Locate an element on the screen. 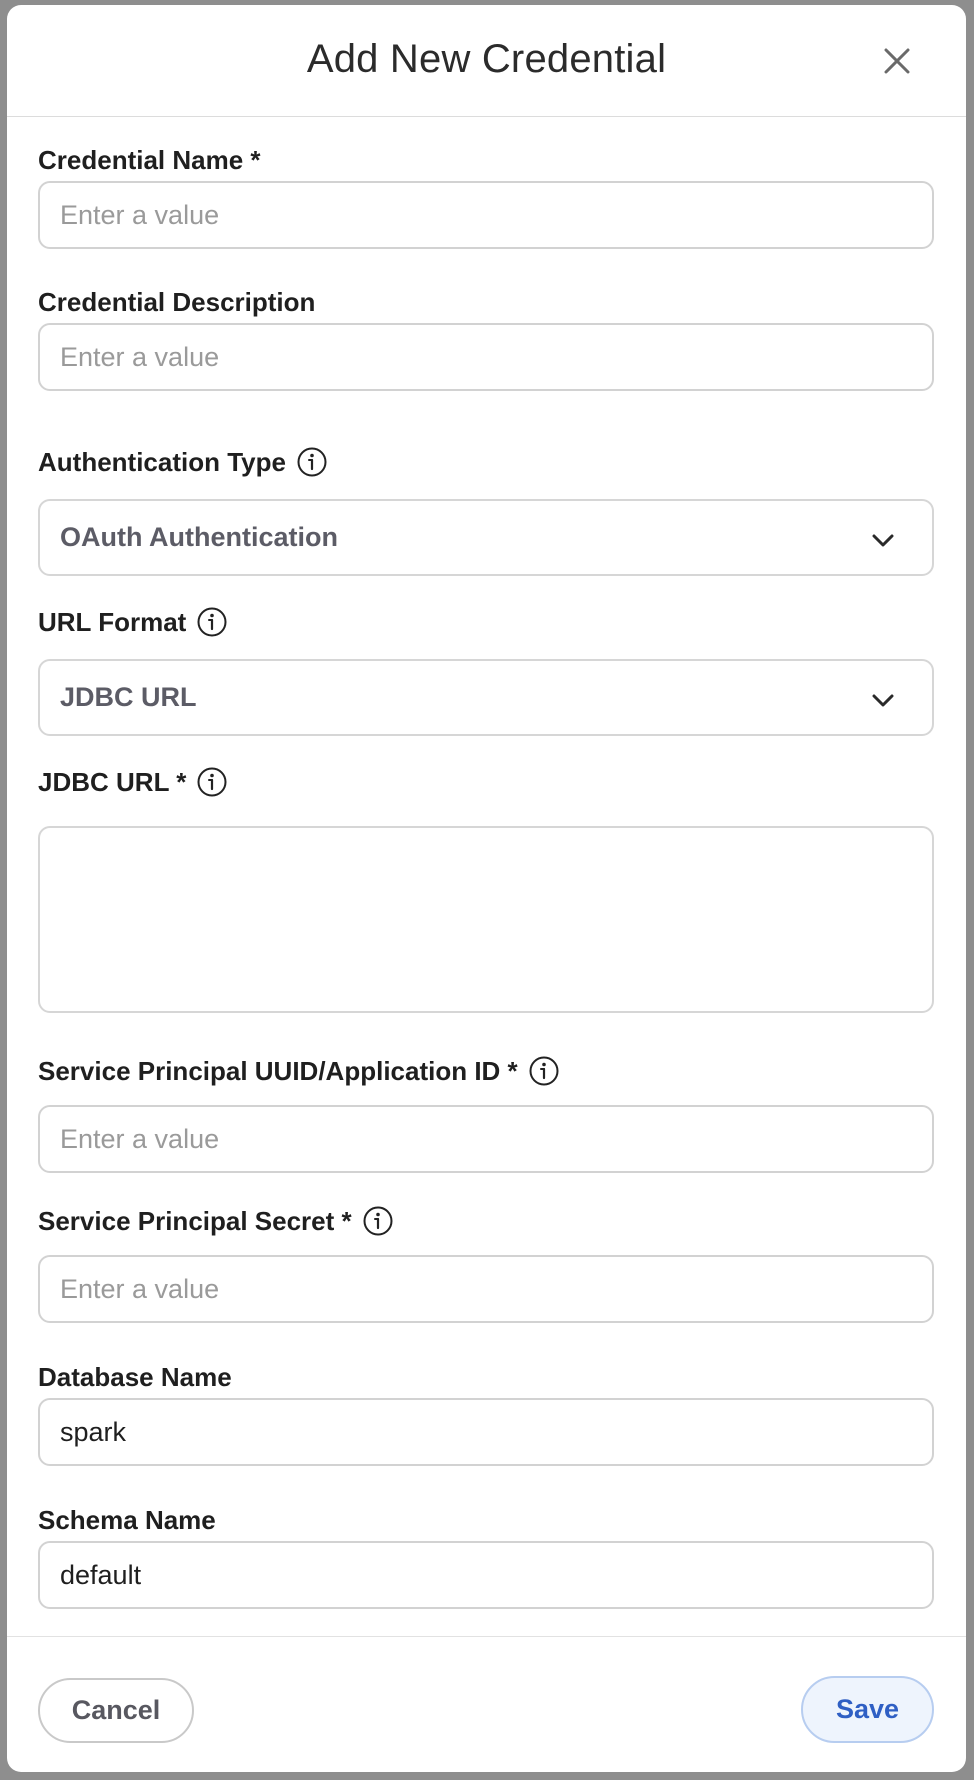  authentication-type-label: Authentication Type is located at coordinates (183, 462).